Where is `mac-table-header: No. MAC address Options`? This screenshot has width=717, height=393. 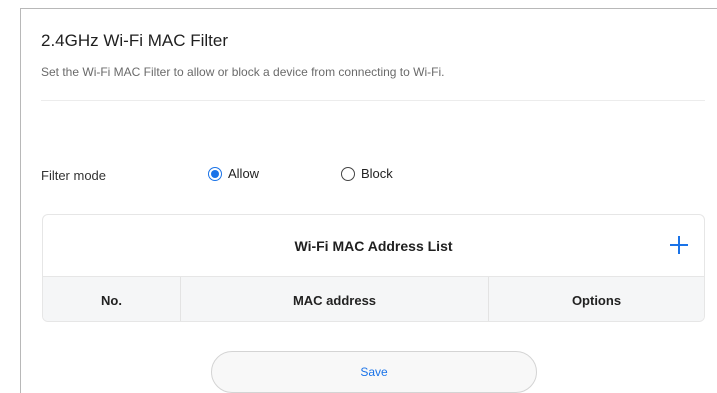 mac-table-header: No. MAC address Options is located at coordinates (373, 299).